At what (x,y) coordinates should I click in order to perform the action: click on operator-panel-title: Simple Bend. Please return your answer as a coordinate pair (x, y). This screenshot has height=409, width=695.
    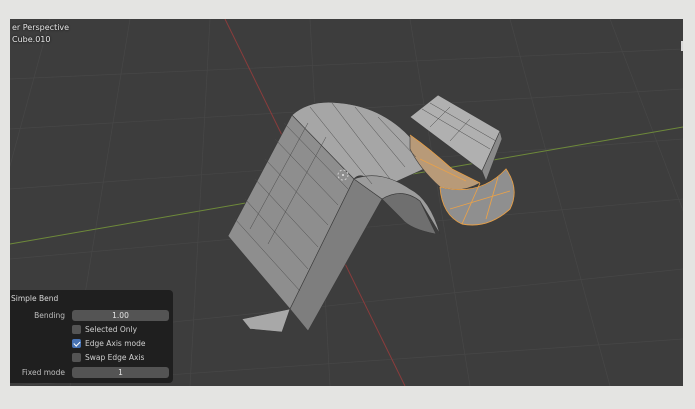
    Looking at the image, I should click on (34, 298).